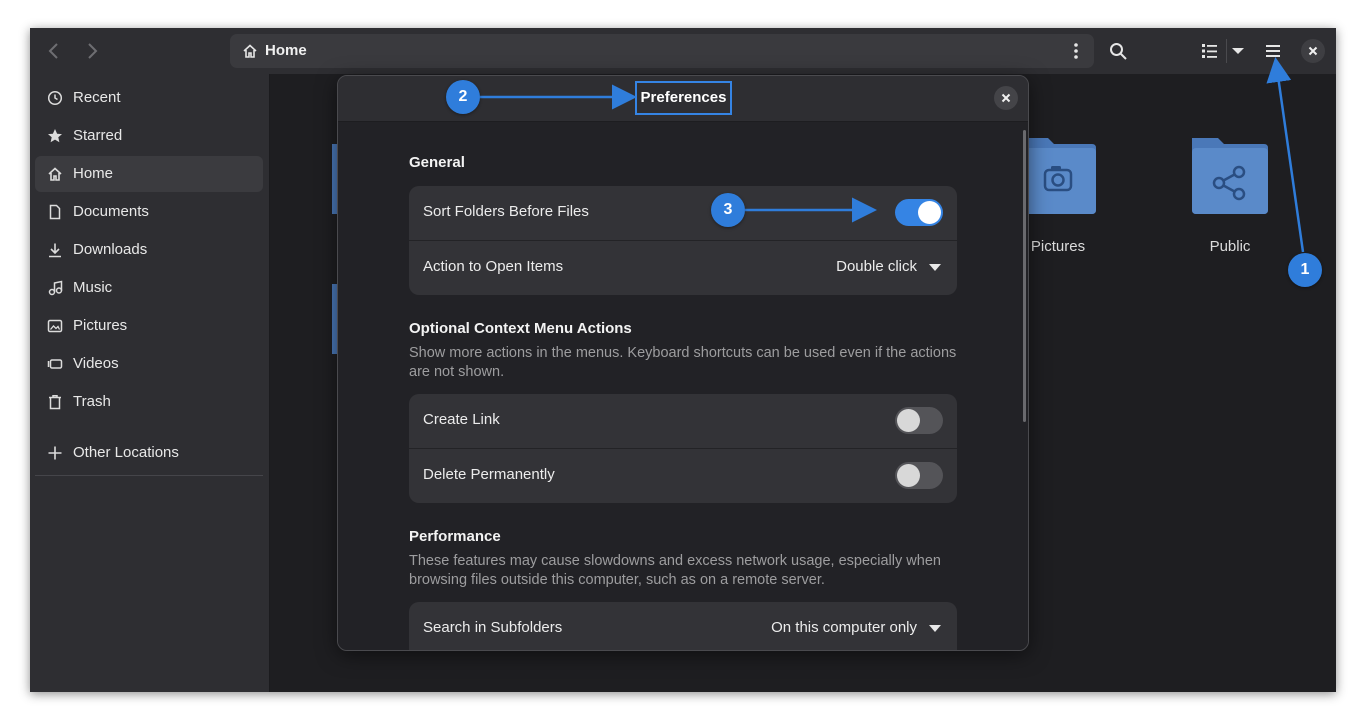 The image size is (1366, 724). Describe the element at coordinates (461, 419) in the screenshot. I see `row-label: Create Link` at that location.